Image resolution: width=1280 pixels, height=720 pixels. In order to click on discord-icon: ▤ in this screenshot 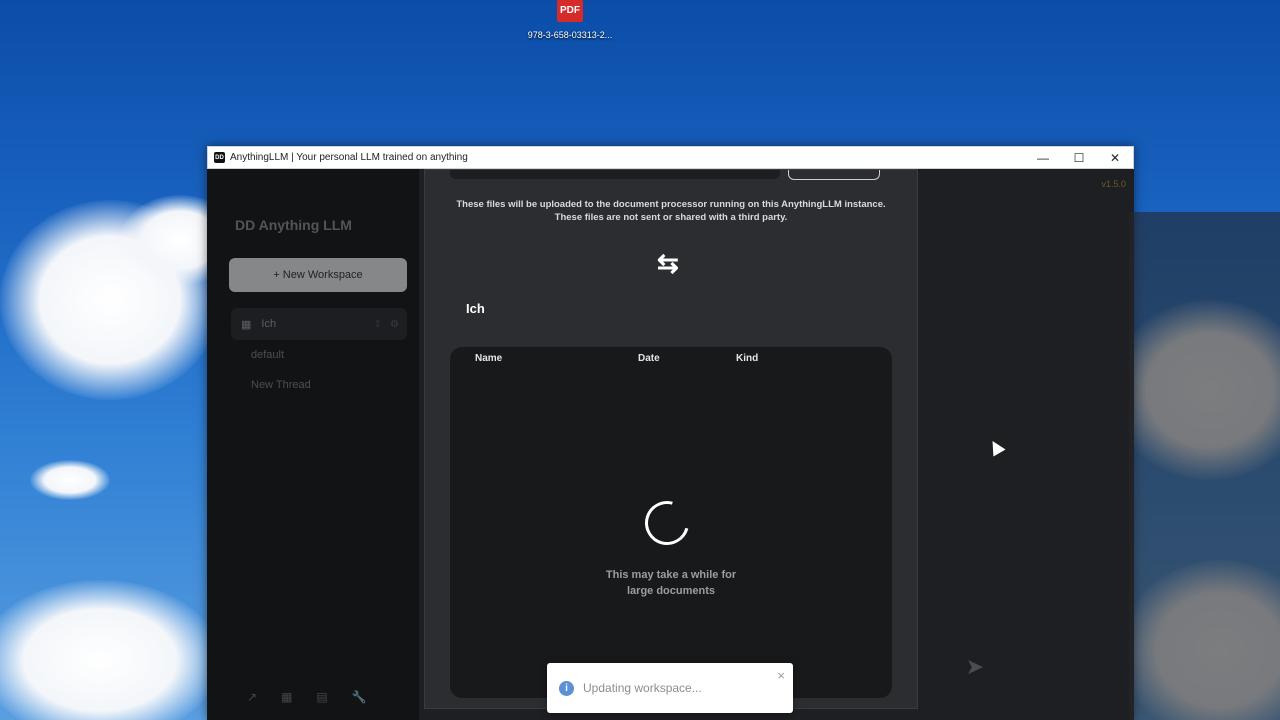, I will do `click(321, 697)`.